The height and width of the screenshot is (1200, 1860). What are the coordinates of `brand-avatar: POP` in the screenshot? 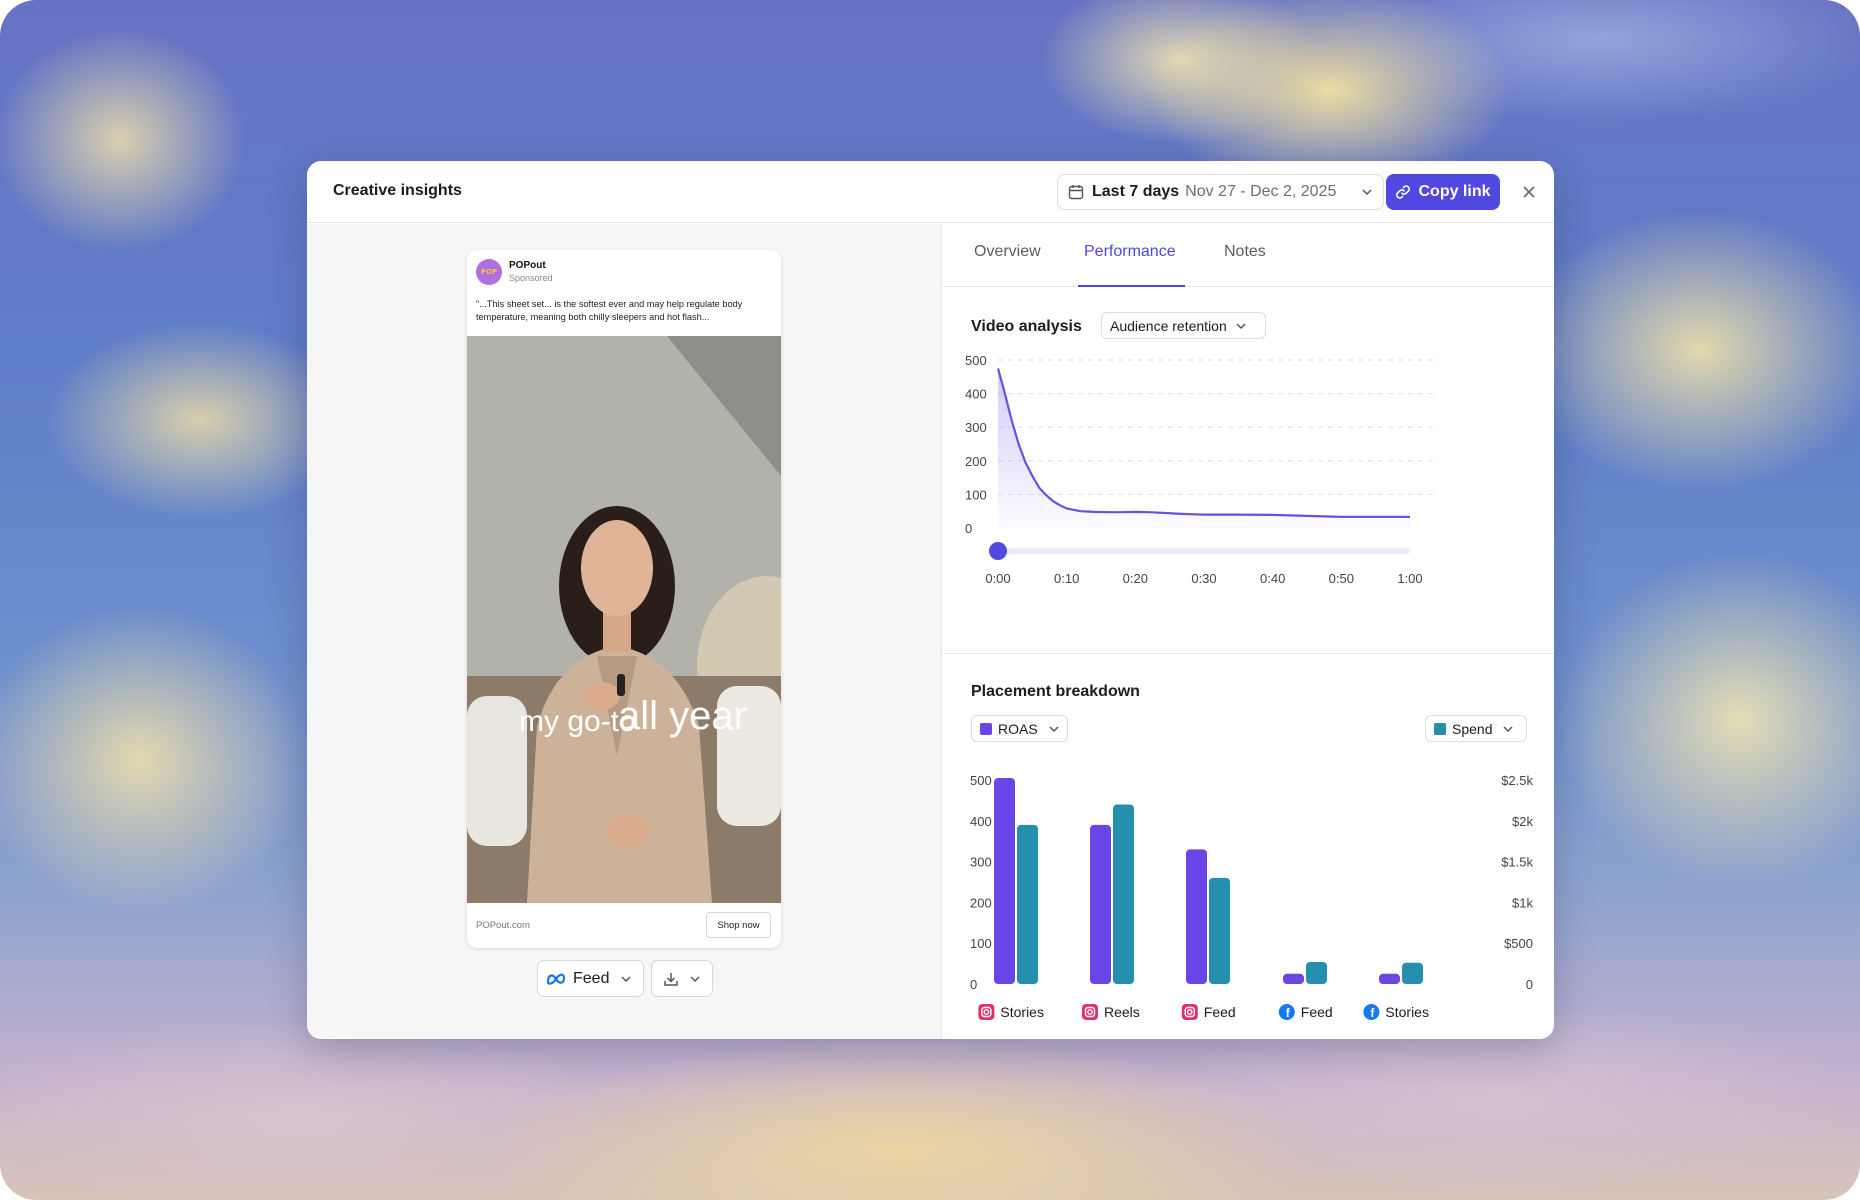 It's located at (489, 272).